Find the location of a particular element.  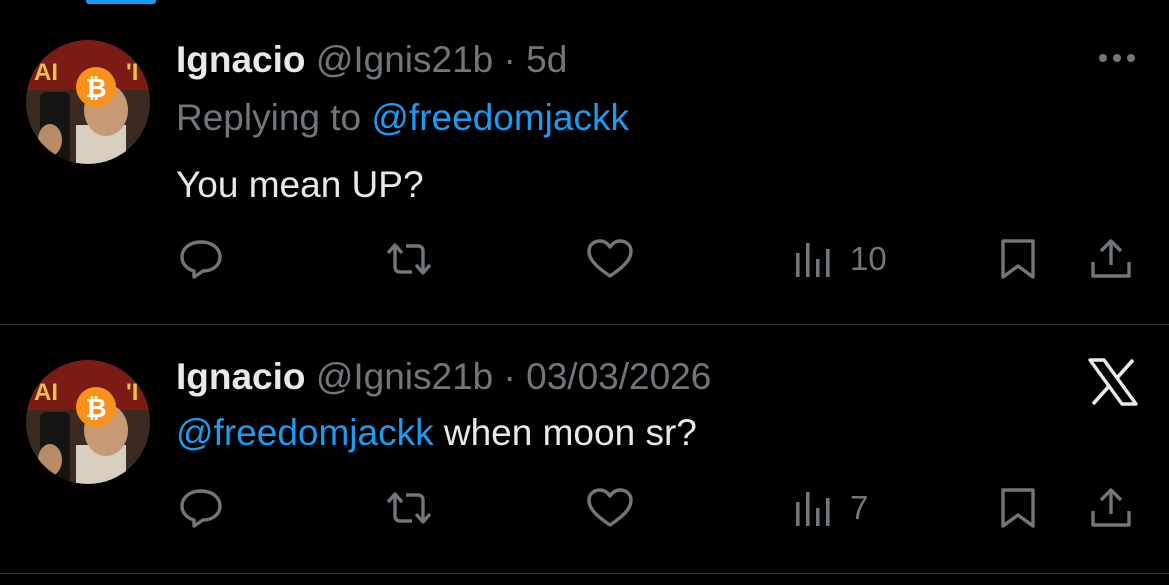

tweet-text: You mean UP? is located at coordinates (300, 184).